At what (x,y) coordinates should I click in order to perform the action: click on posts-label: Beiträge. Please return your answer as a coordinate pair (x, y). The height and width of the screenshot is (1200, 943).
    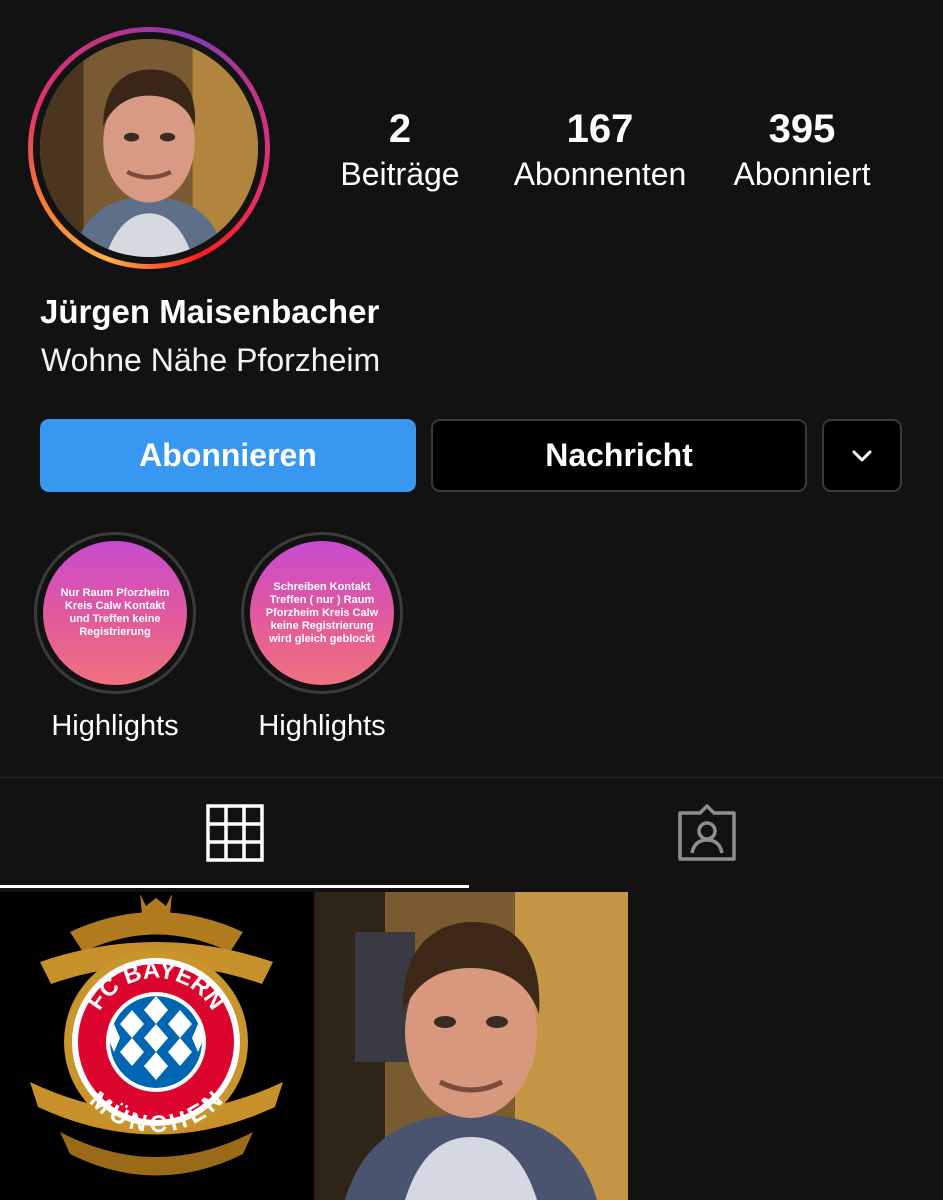
    Looking at the image, I should click on (400, 174).